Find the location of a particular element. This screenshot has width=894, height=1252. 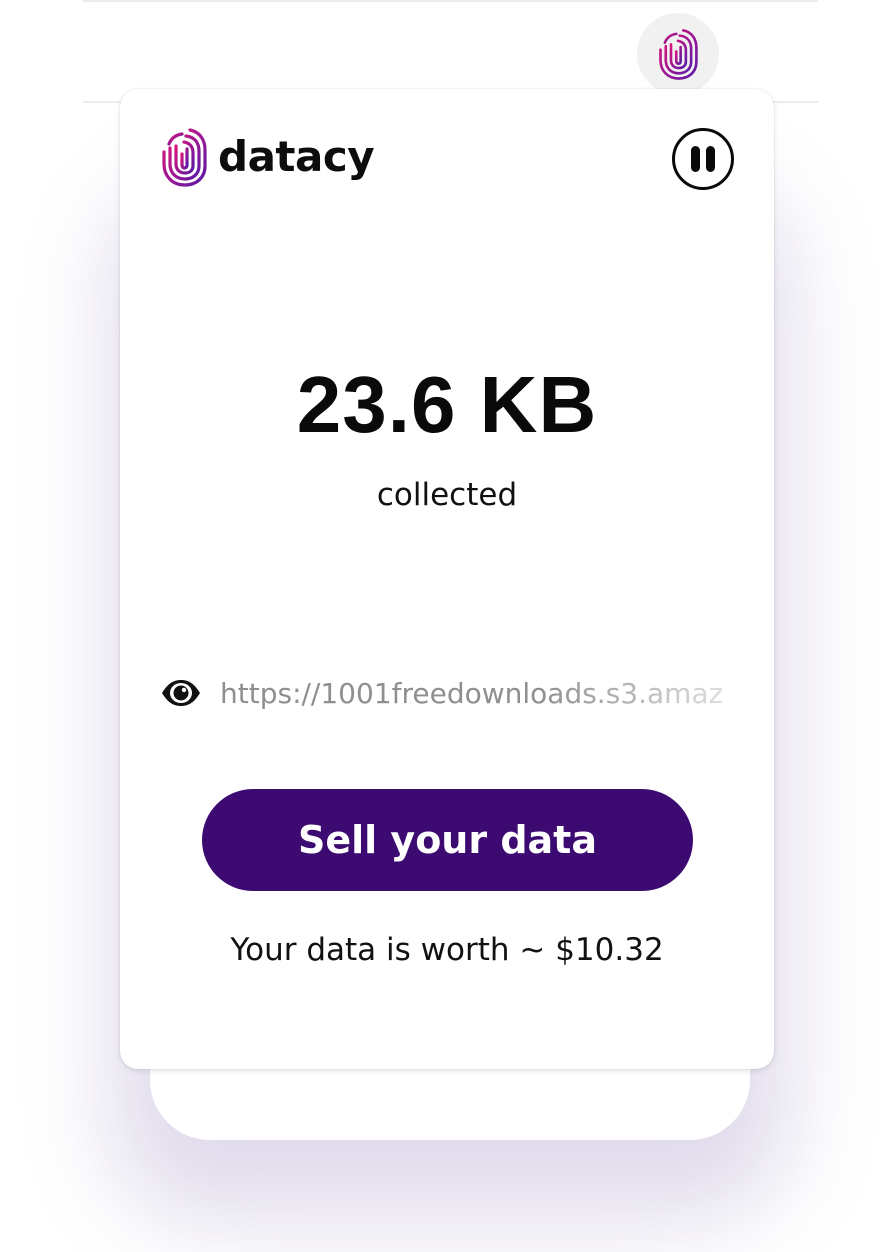

brand: datacy is located at coordinates (267, 157).